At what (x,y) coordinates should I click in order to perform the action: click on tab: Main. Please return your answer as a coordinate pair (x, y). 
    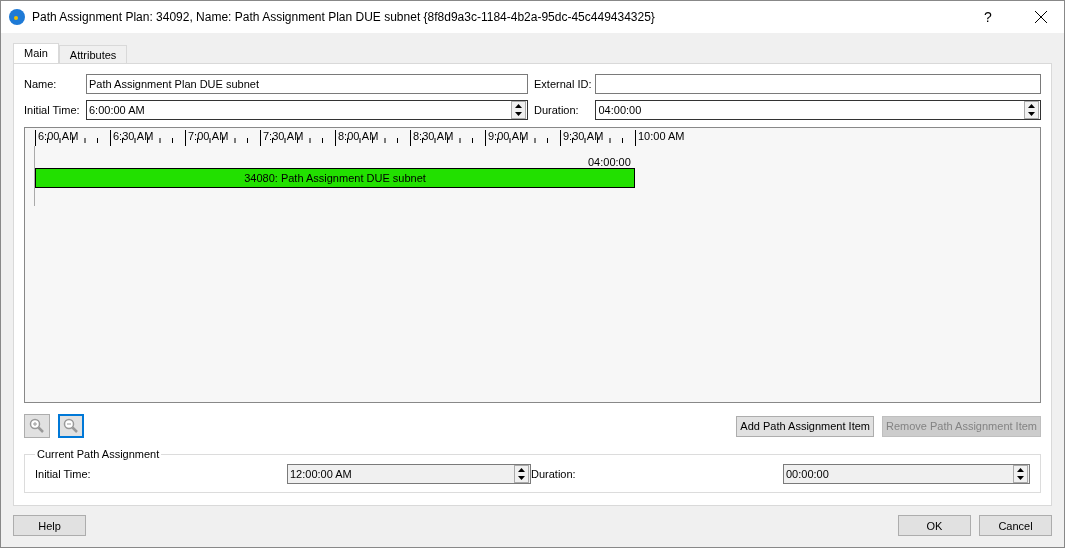
    Looking at the image, I should click on (36, 53).